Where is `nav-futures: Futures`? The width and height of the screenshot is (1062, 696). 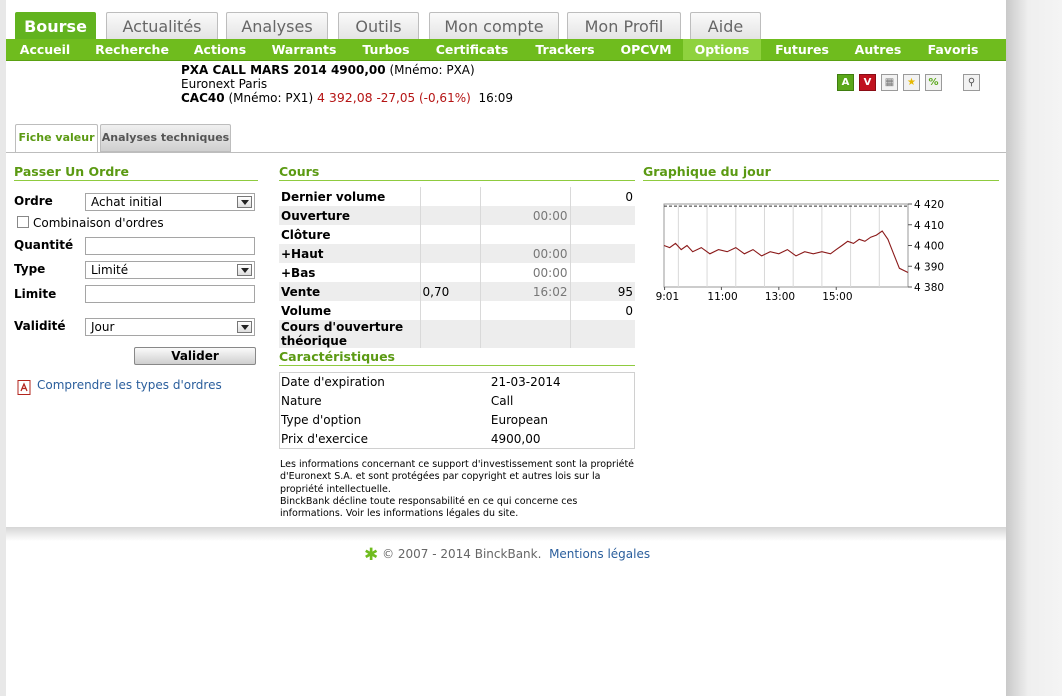
nav-futures: Futures is located at coordinates (802, 49).